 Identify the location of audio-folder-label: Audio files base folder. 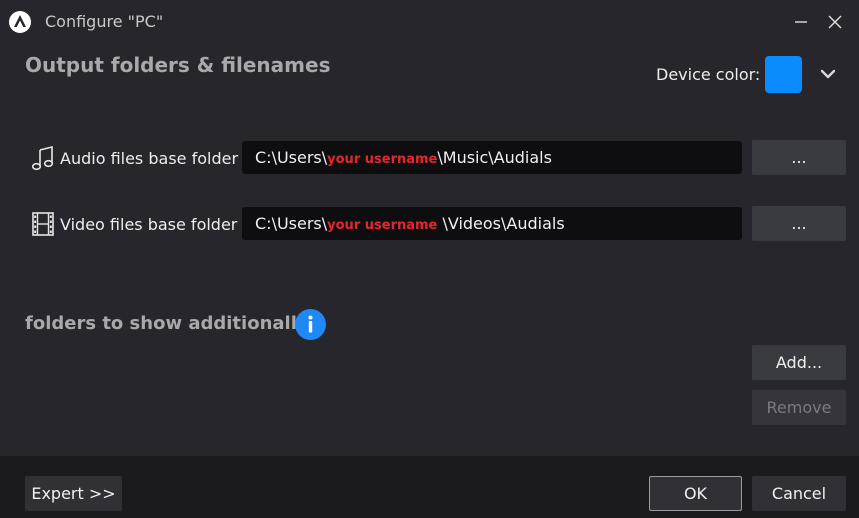
(149, 158).